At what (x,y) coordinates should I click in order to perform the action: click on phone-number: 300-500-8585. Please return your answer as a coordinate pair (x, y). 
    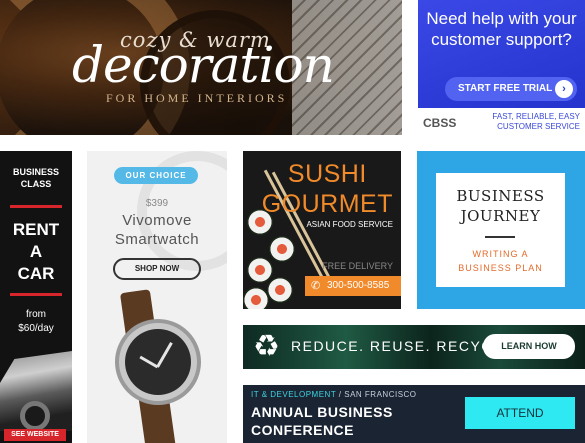
    Looking at the image, I should click on (358, 285).